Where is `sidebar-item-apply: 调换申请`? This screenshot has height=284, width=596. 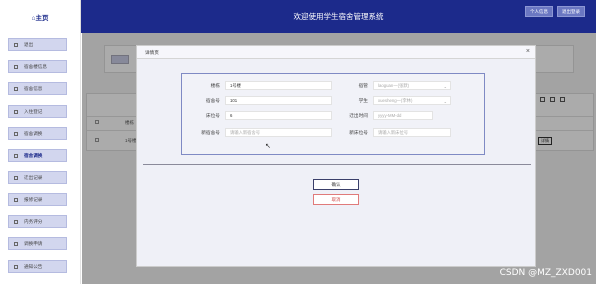
sidebar-item-apply: 调换申请 is located at coordinates (37, 243).